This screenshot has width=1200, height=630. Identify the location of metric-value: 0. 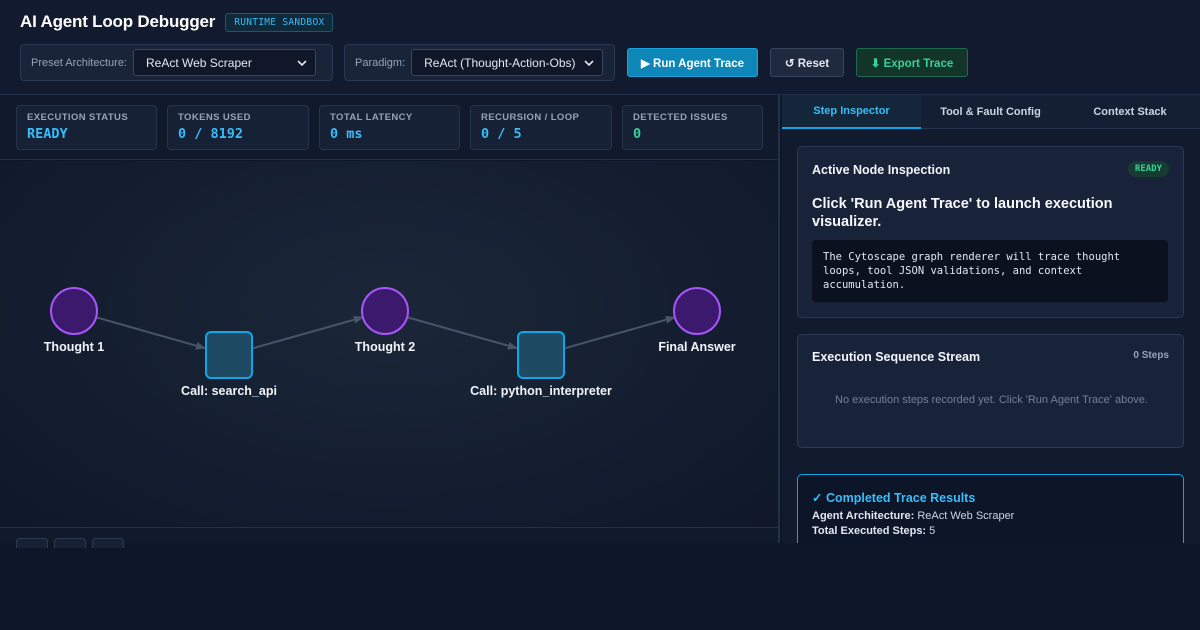
(637, 134).